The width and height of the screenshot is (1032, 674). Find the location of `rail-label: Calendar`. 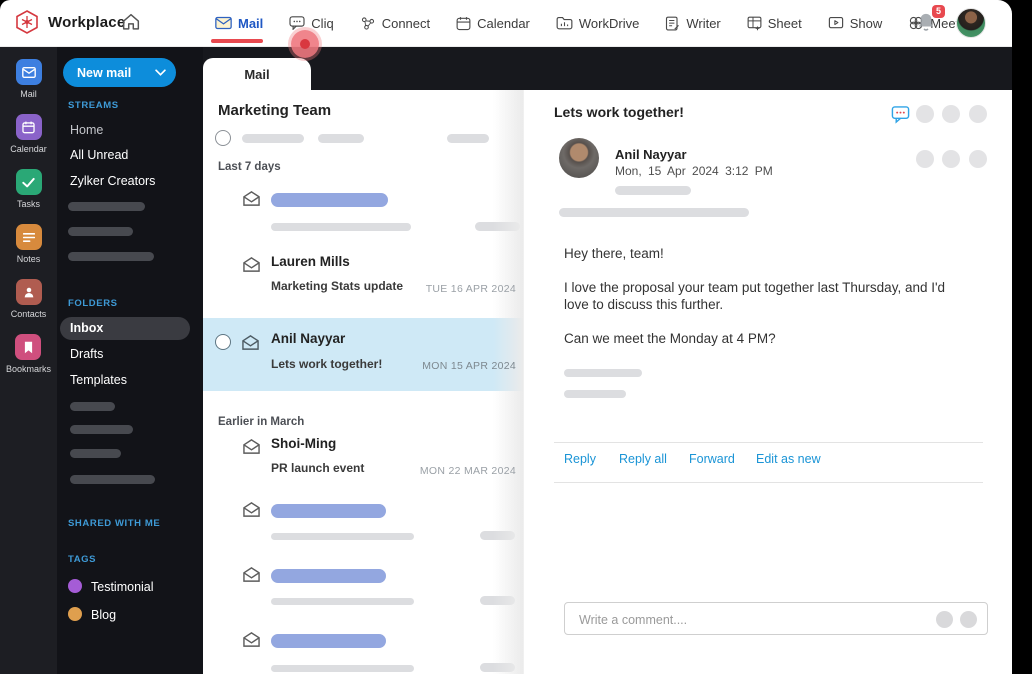

rail-label: Calendar is located at coordinates (28, 149).